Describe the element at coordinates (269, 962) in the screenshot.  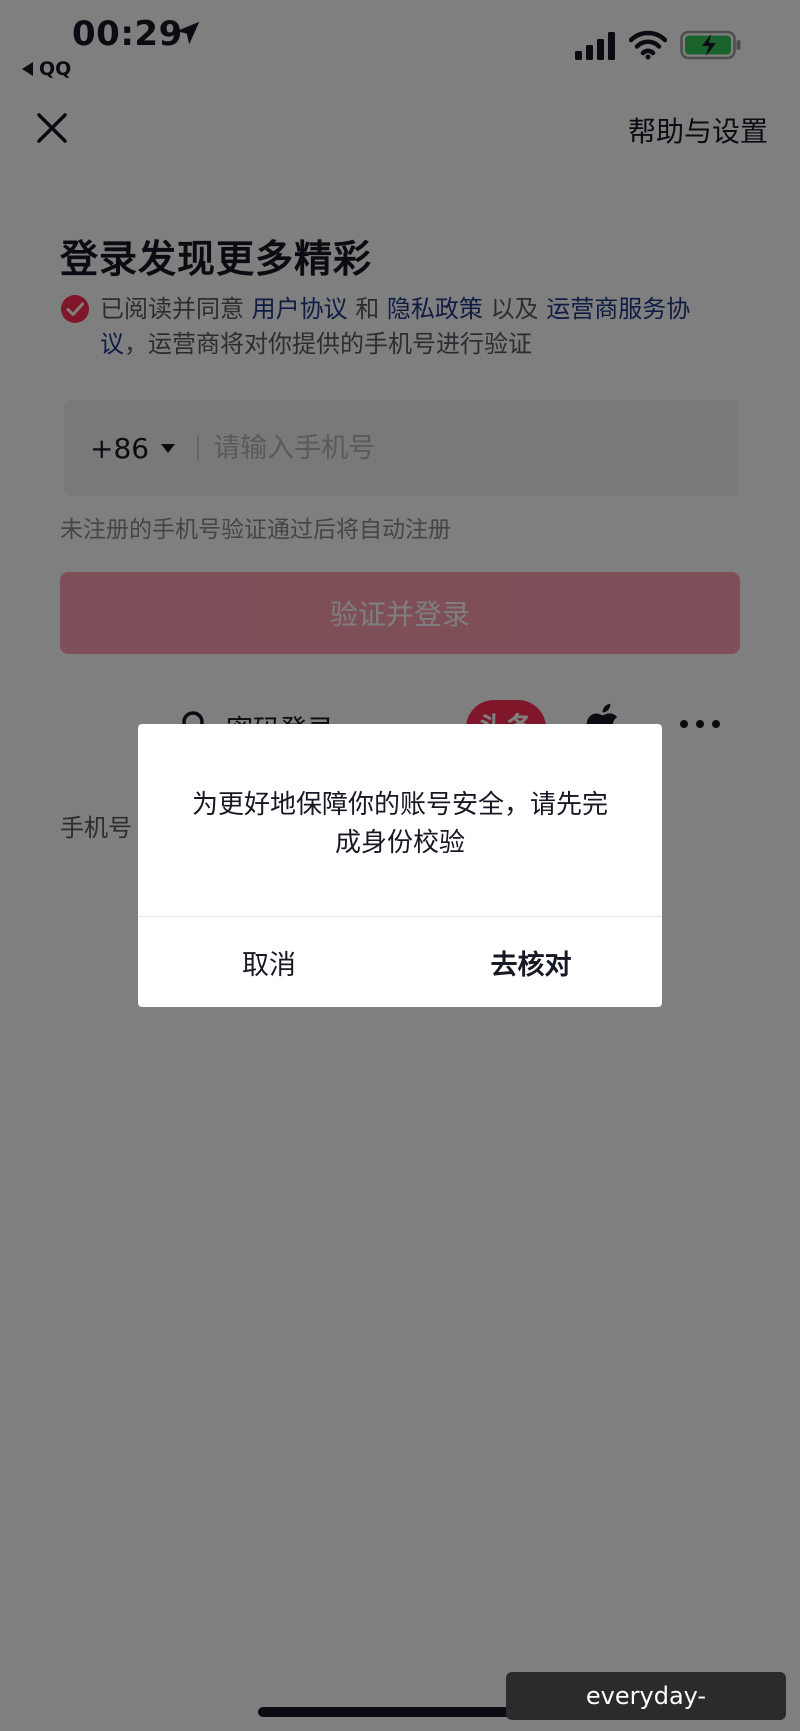
I see `cancel-button: 取消` at that location.